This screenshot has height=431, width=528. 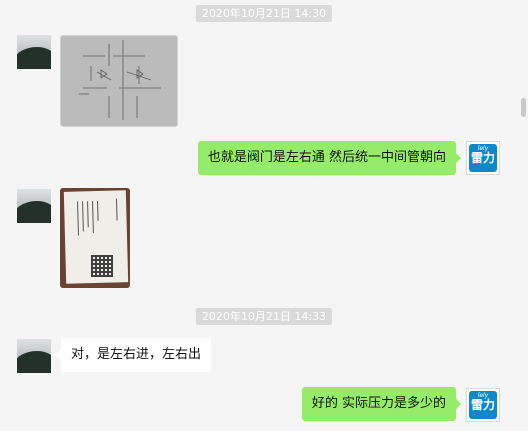 I want to click on timestamp-divider: 2020年10月21日 14:33, so click(x=264, y=316).